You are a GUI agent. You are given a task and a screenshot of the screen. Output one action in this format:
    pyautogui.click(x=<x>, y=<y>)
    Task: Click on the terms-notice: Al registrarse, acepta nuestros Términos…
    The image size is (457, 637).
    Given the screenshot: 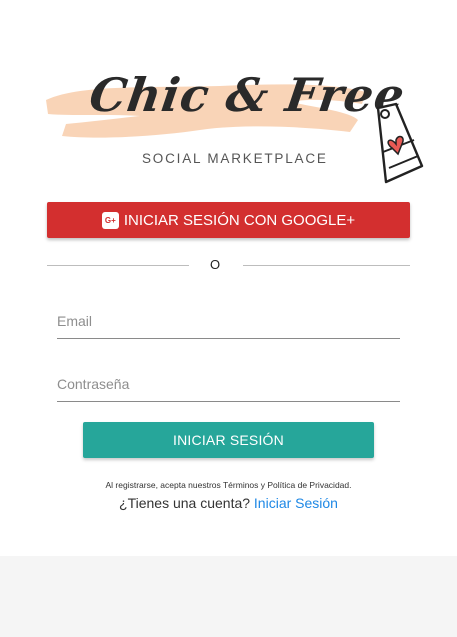 What is the action you would take?
    pyautogui.click(x=228, y=485)
    